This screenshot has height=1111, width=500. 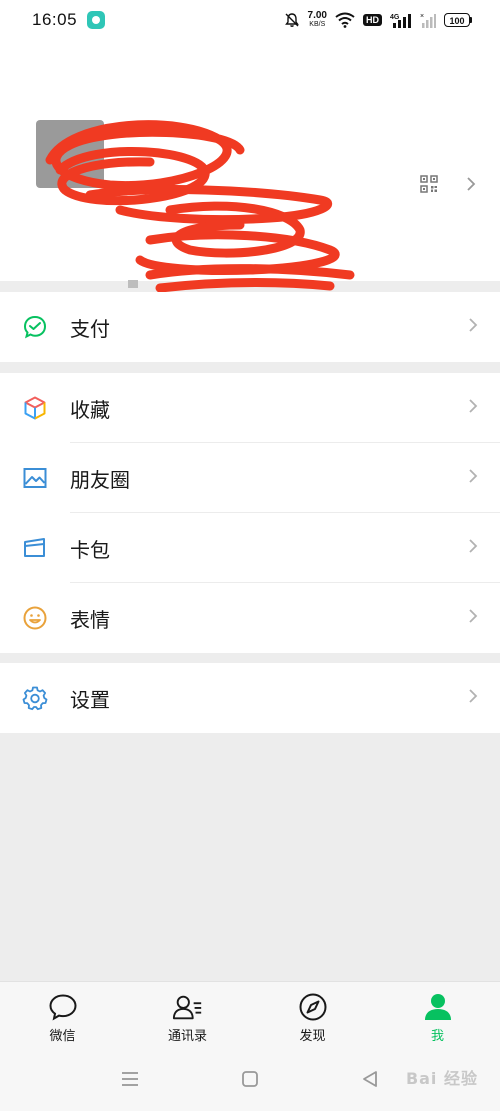 What do you see at coordinates (55, 19) in the screenshot?
I see `status-time: 16:05` at bounding box center [55, 19].